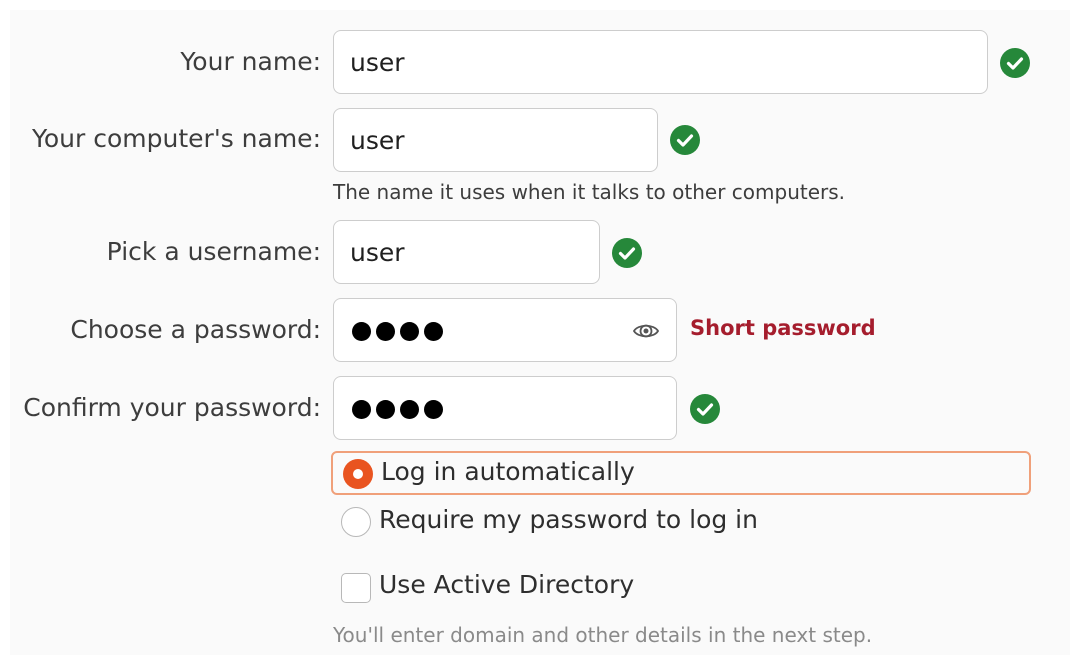 The height and width of the screenshot is (655, 1070). What do you see at coordinates (195, 329) in the screenshot?
I see `password-label: Choose a password:` at bounding box center [195, 329].